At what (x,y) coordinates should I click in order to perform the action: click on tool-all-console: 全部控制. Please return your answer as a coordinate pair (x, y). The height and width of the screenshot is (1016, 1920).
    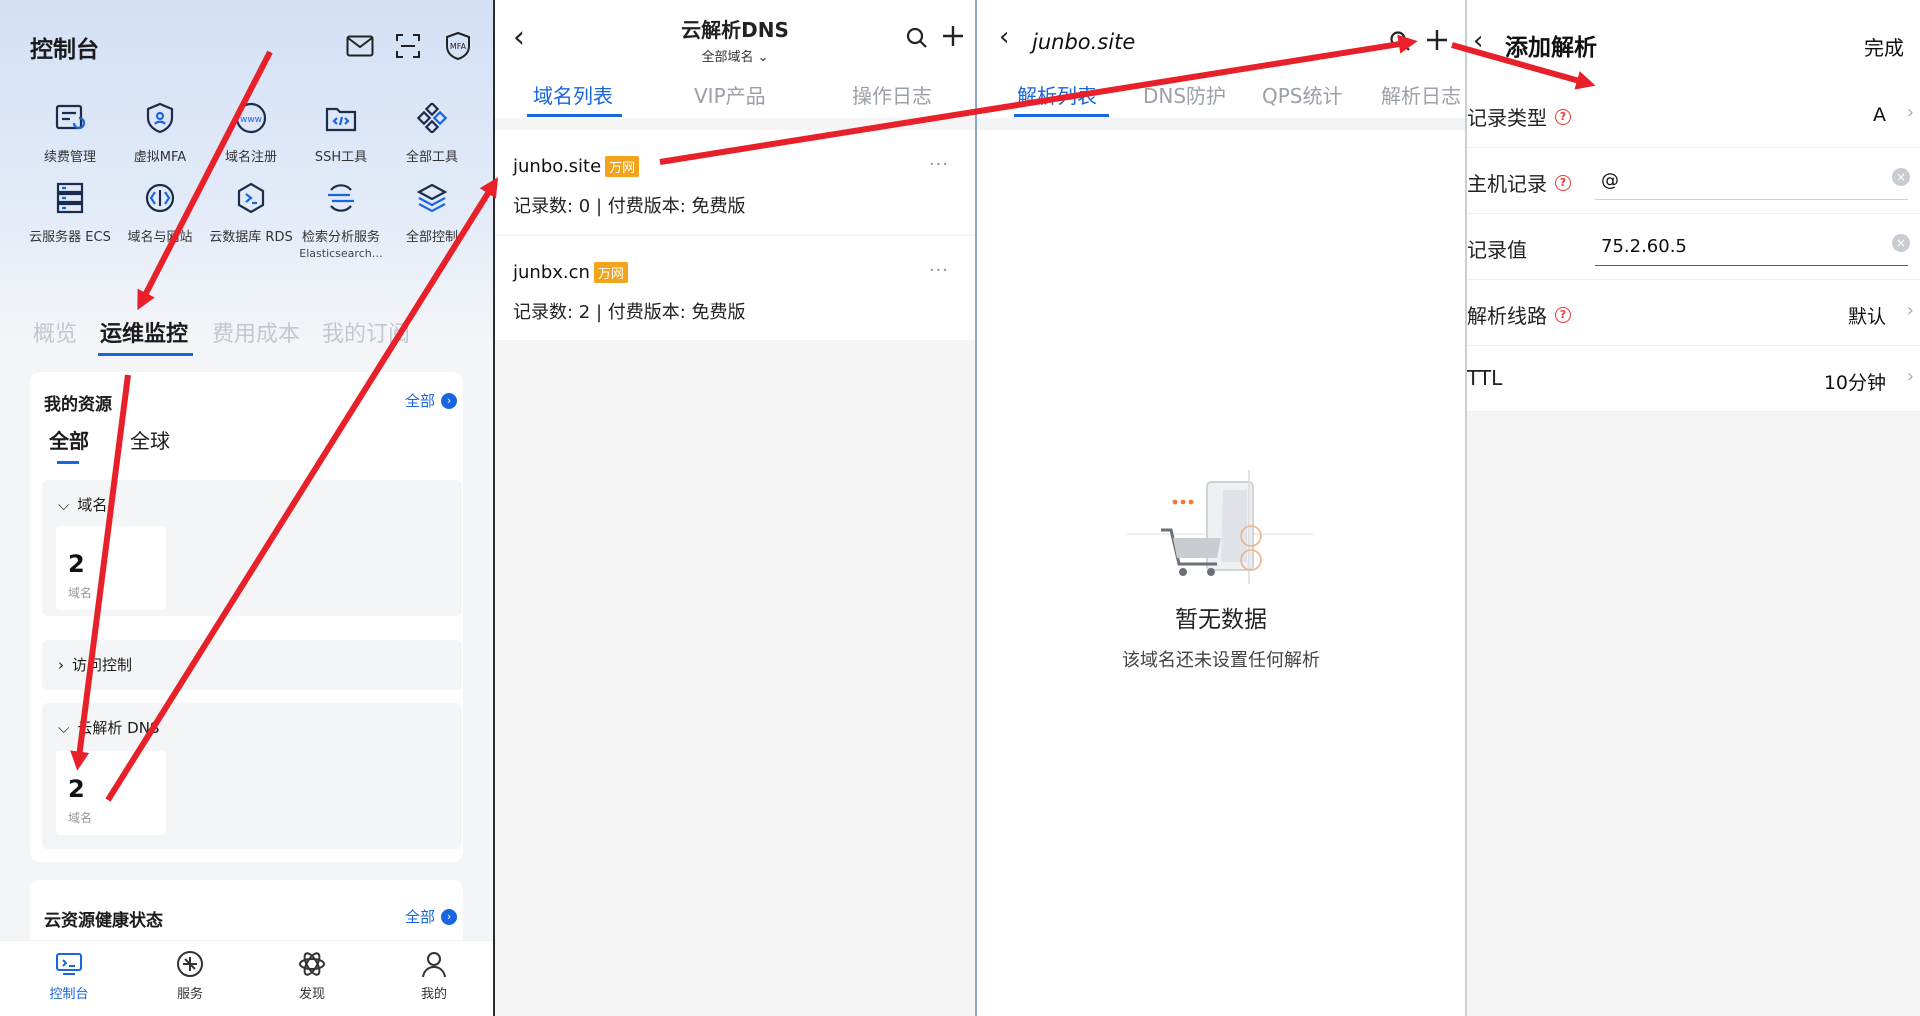
    Looking at the image, I should click on (432, 211).